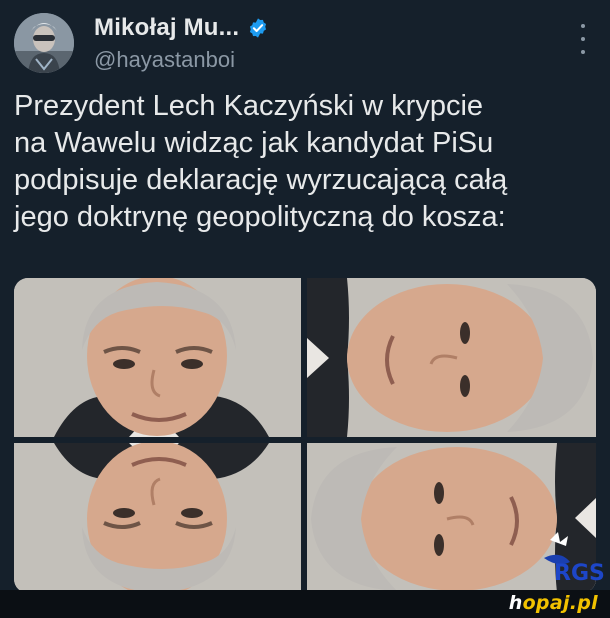 The width and height of the screenshot is (610, 618). What do you see at coordinates (44, 43) in the screenshot?
I see `avatar` at bounding box center [44, 43].